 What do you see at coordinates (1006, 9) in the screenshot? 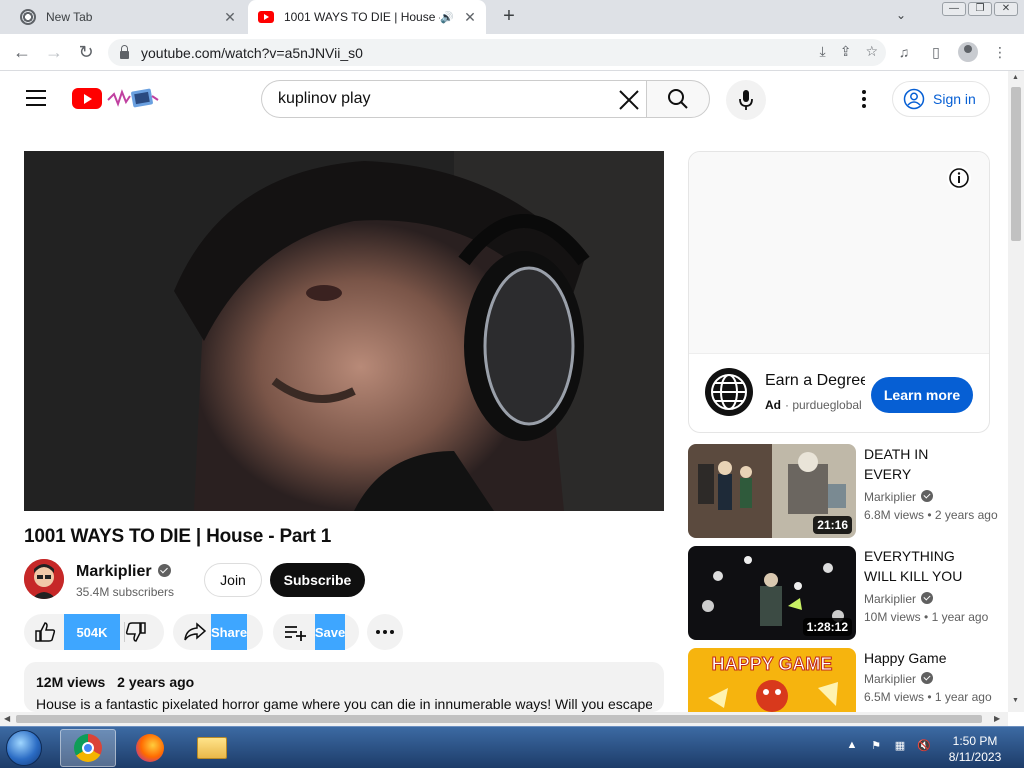
I see `close-window-icon: ✕` at bounding box center [1006, 9].